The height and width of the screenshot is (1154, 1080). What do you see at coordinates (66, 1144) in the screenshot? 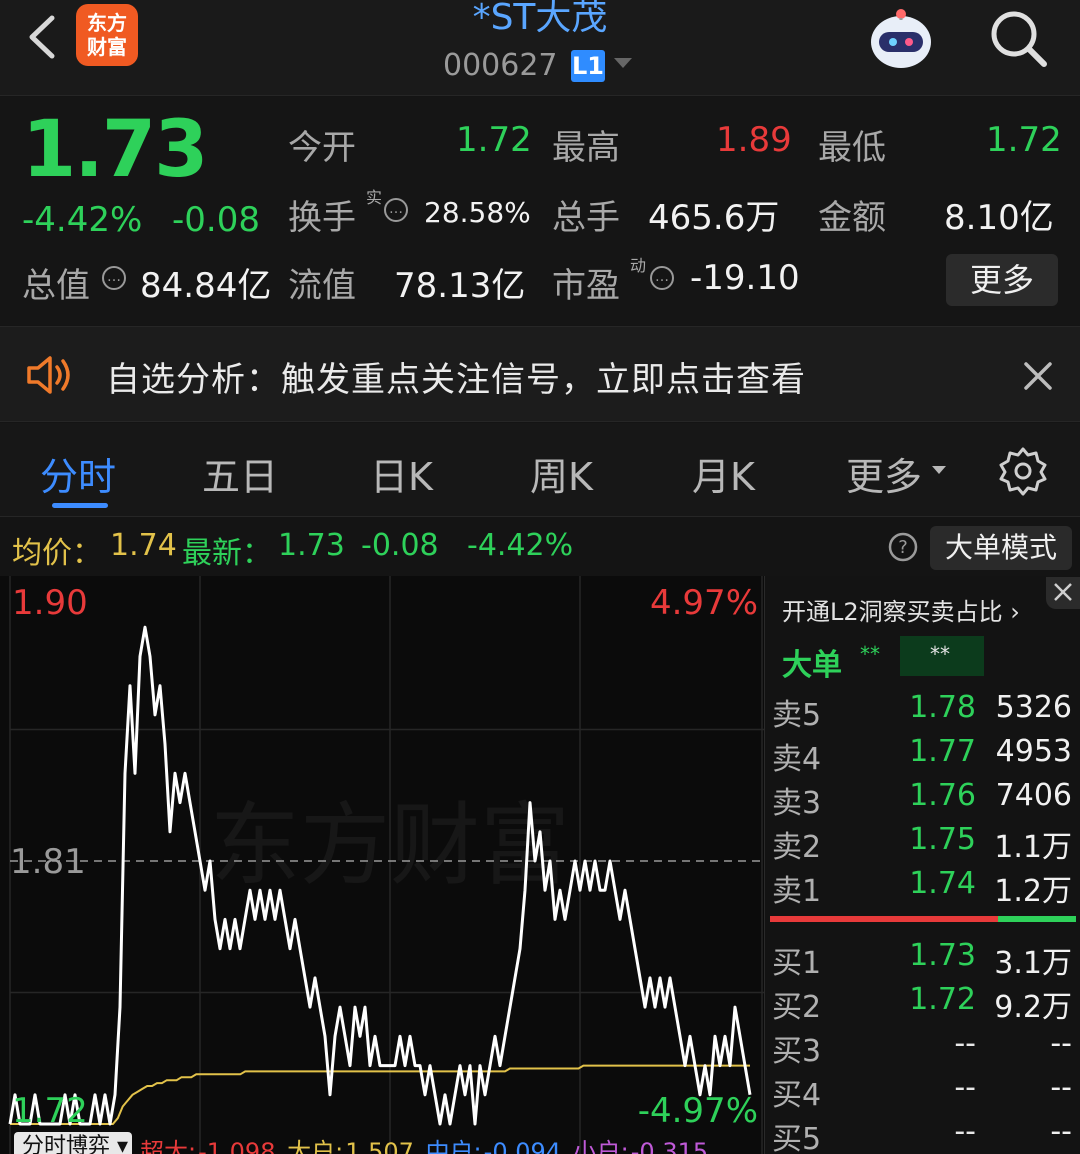
I see `game-selector-label: 分时博弈` at bounding box center [66, 1144].